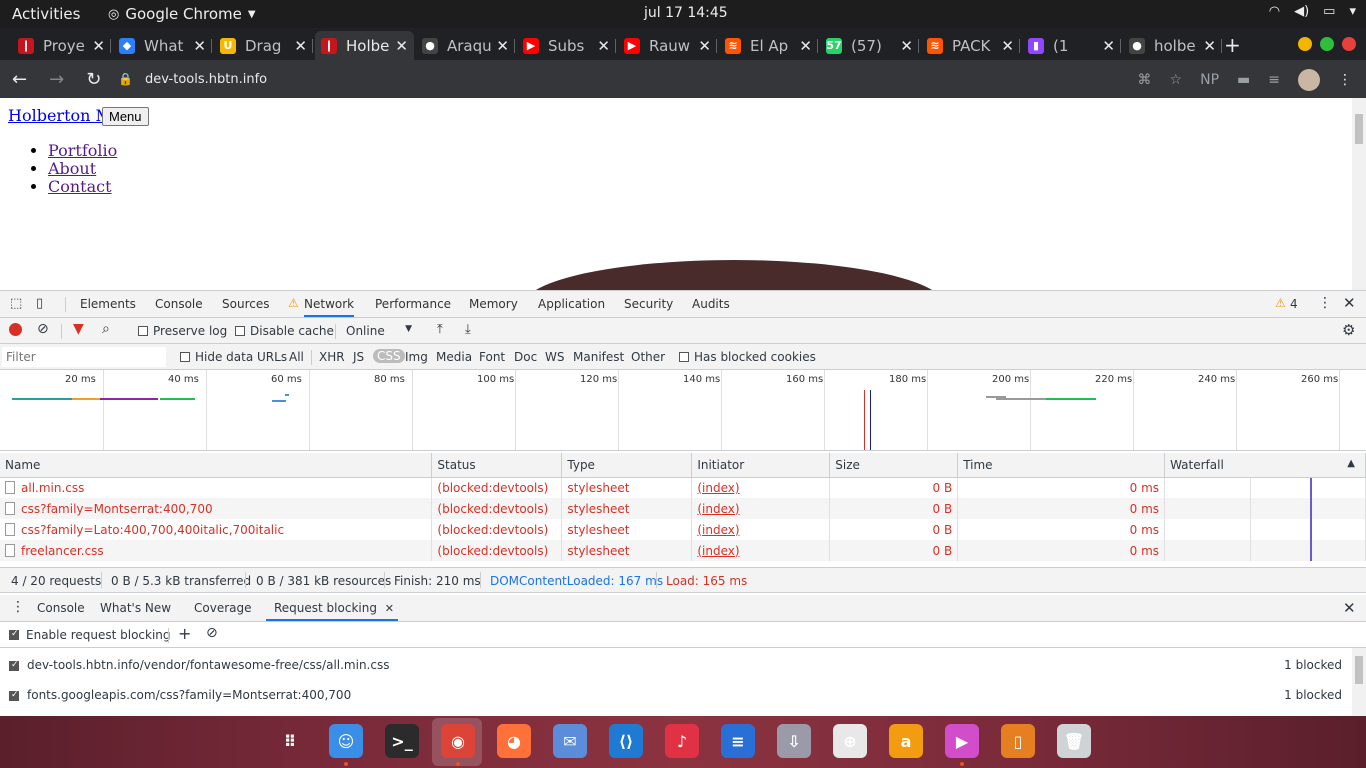 The height and width of the screenshot is (768, 1366). Describe the element at coordinates (135, 608) in the screenshot. I see `drawer-tab-whats-new: What's New` at that location.